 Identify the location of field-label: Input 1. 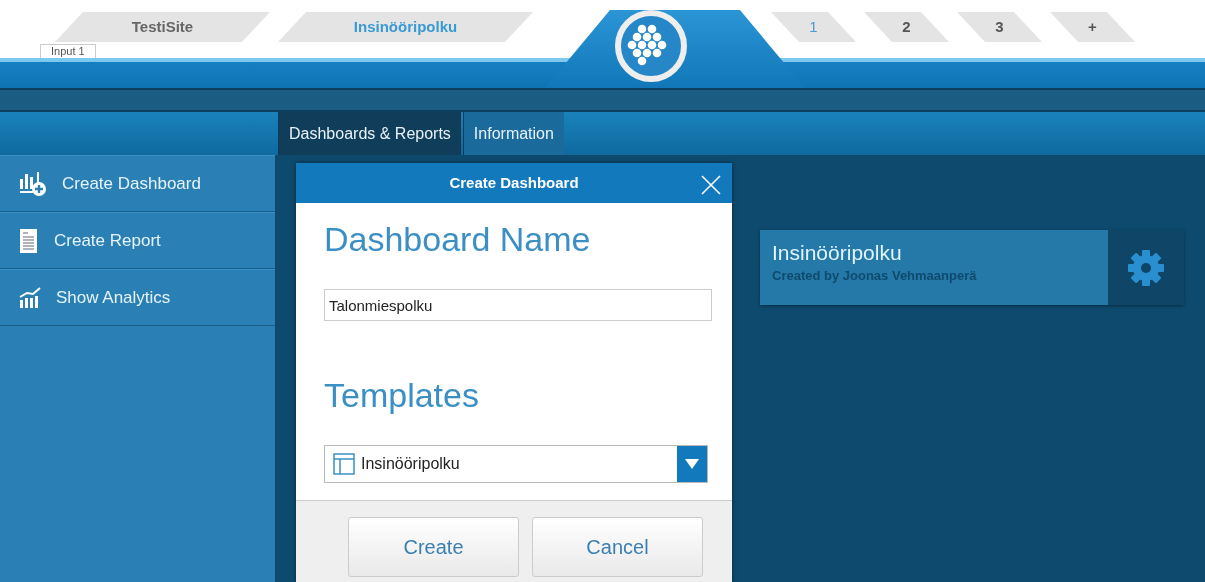
(68, 51).